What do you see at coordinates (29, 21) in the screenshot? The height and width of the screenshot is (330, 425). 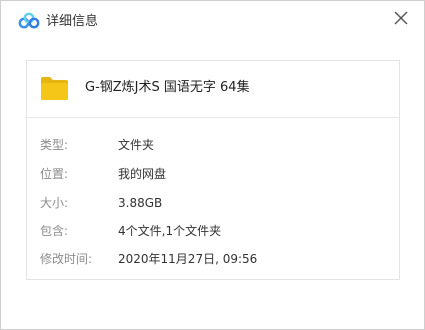 I see `cloud-rings-logo-icon` at bounding box center [29, 21].